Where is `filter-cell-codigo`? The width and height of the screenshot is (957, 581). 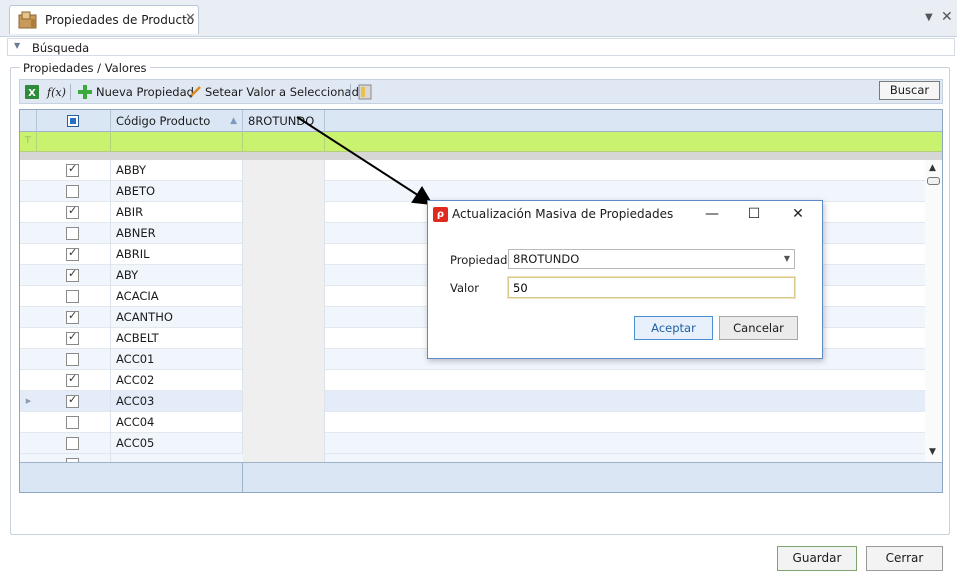 filter-cell-codigo is located at coordinates (177, 142).